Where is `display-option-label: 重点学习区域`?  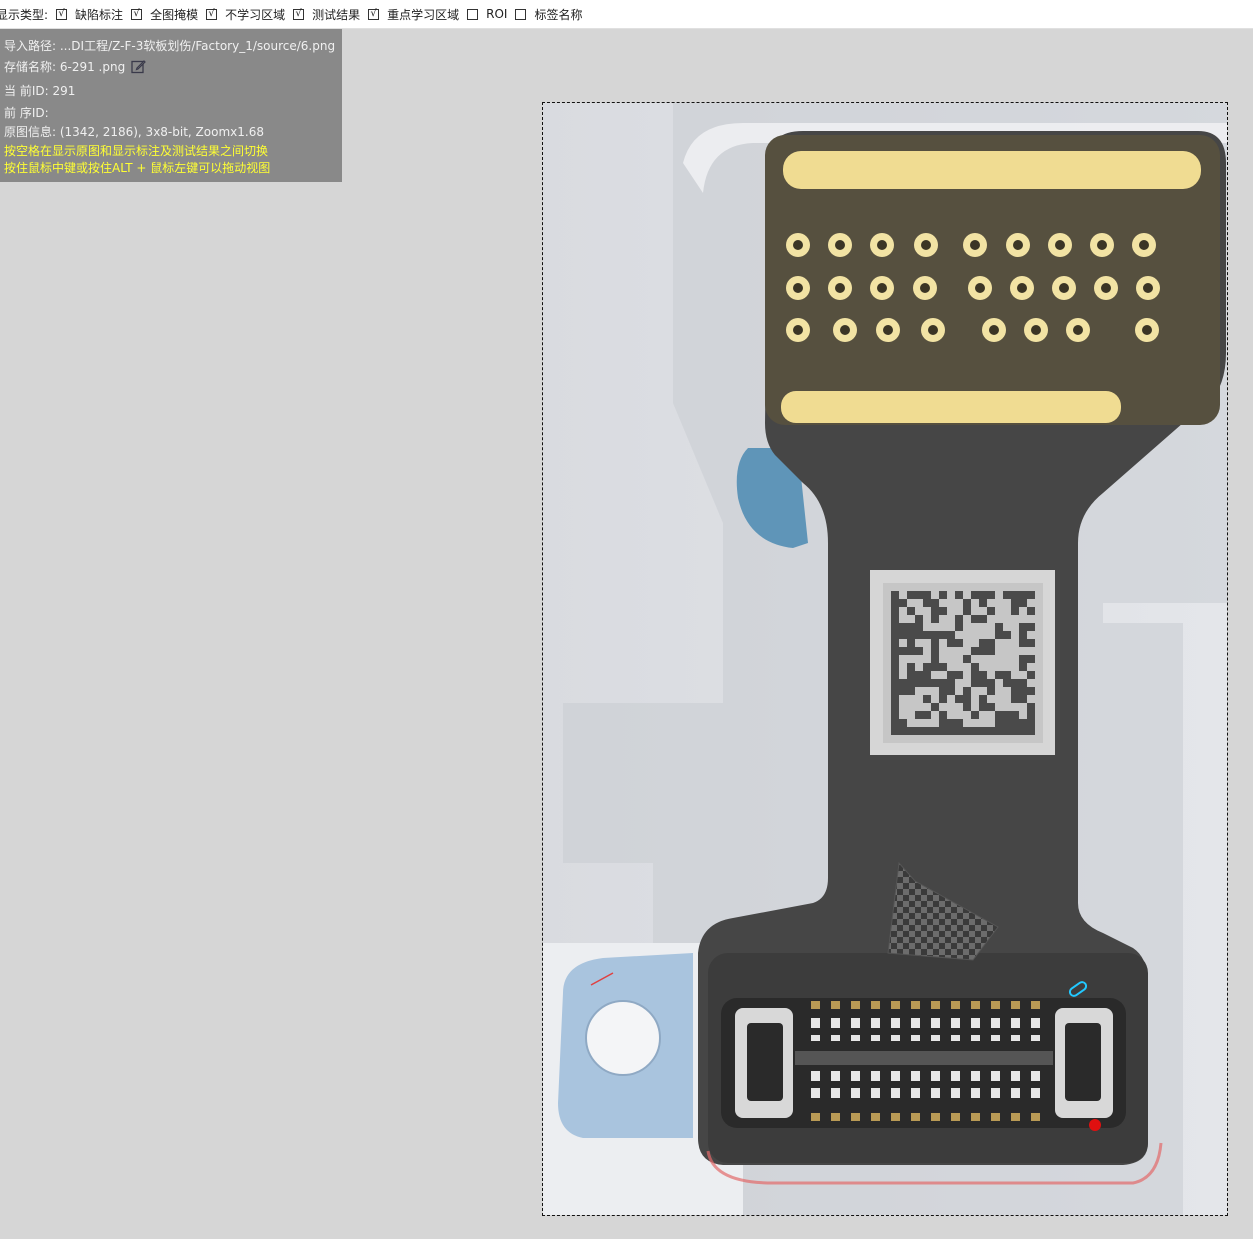
display-option-label: 重点学习区域 is located at coordinates (423, 14).